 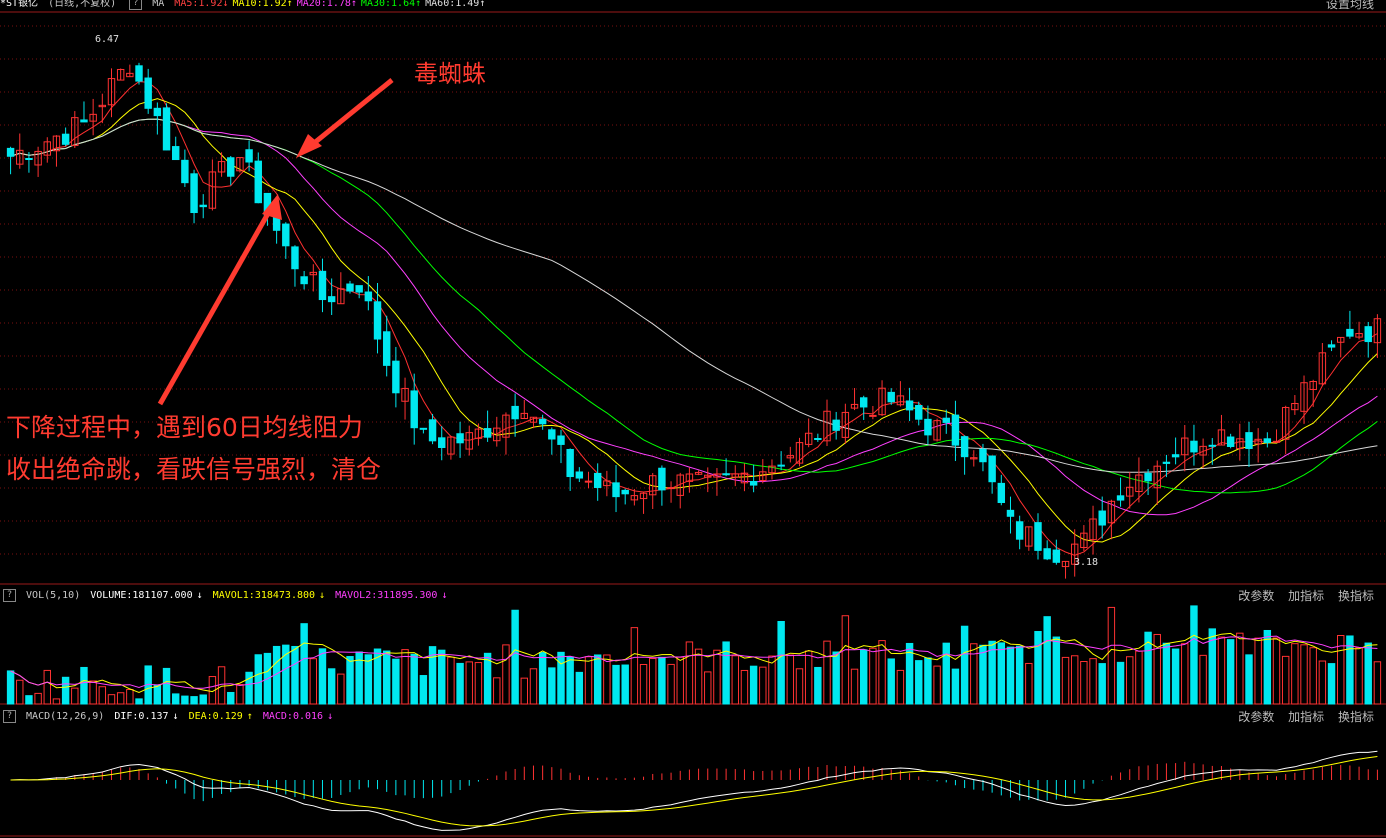 What do you see at coordinates (293, 716) in the screenshot?
I see `macd-value: MACD:0.016` at bounding box center [293, 716].